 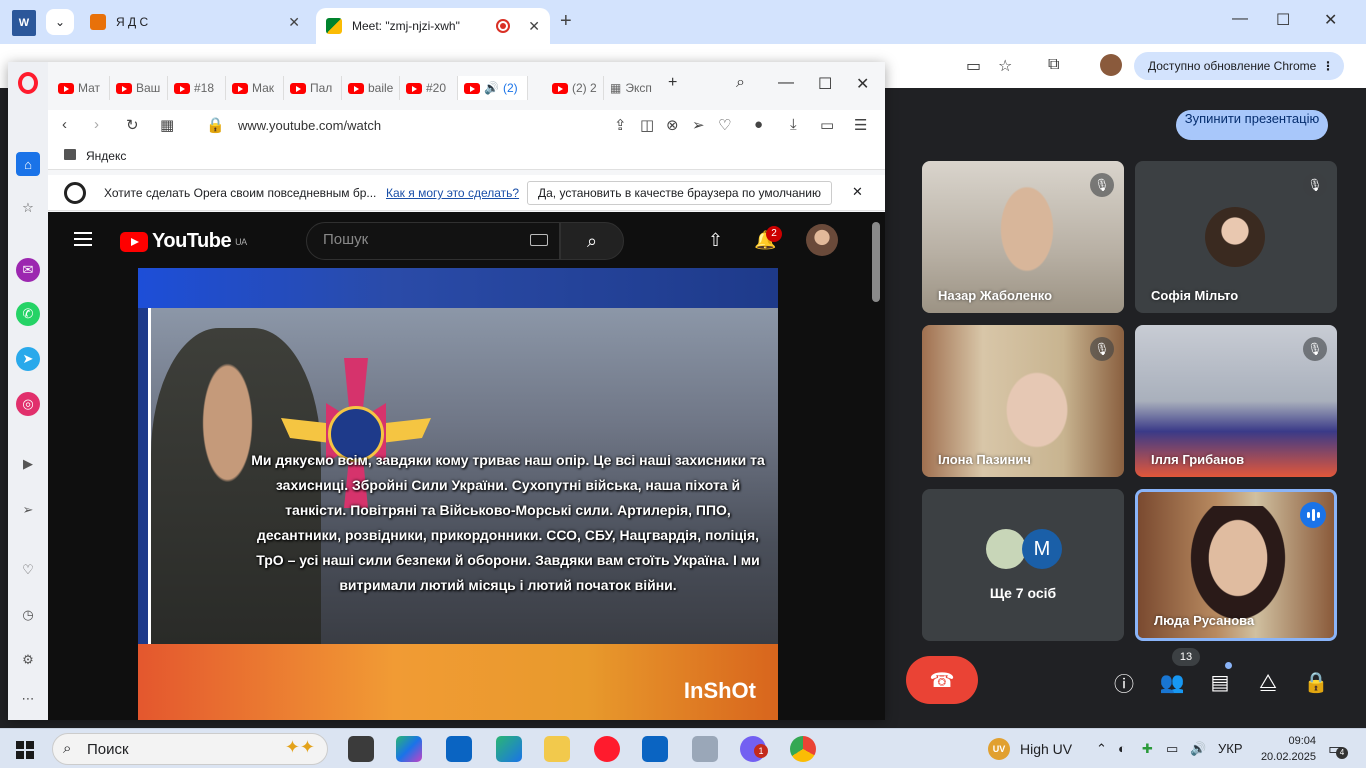 What do you see at coordinates (433, 241) in the screenshot?
I see `search-input: Пошук` at bounding box center [433, 241].